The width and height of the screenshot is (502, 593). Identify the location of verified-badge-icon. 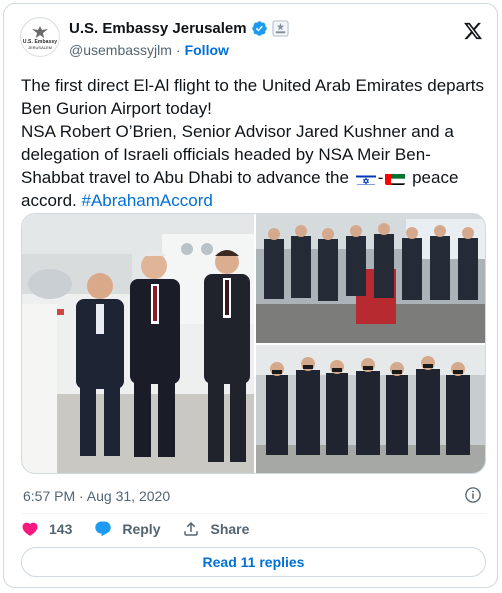
(259, 28).